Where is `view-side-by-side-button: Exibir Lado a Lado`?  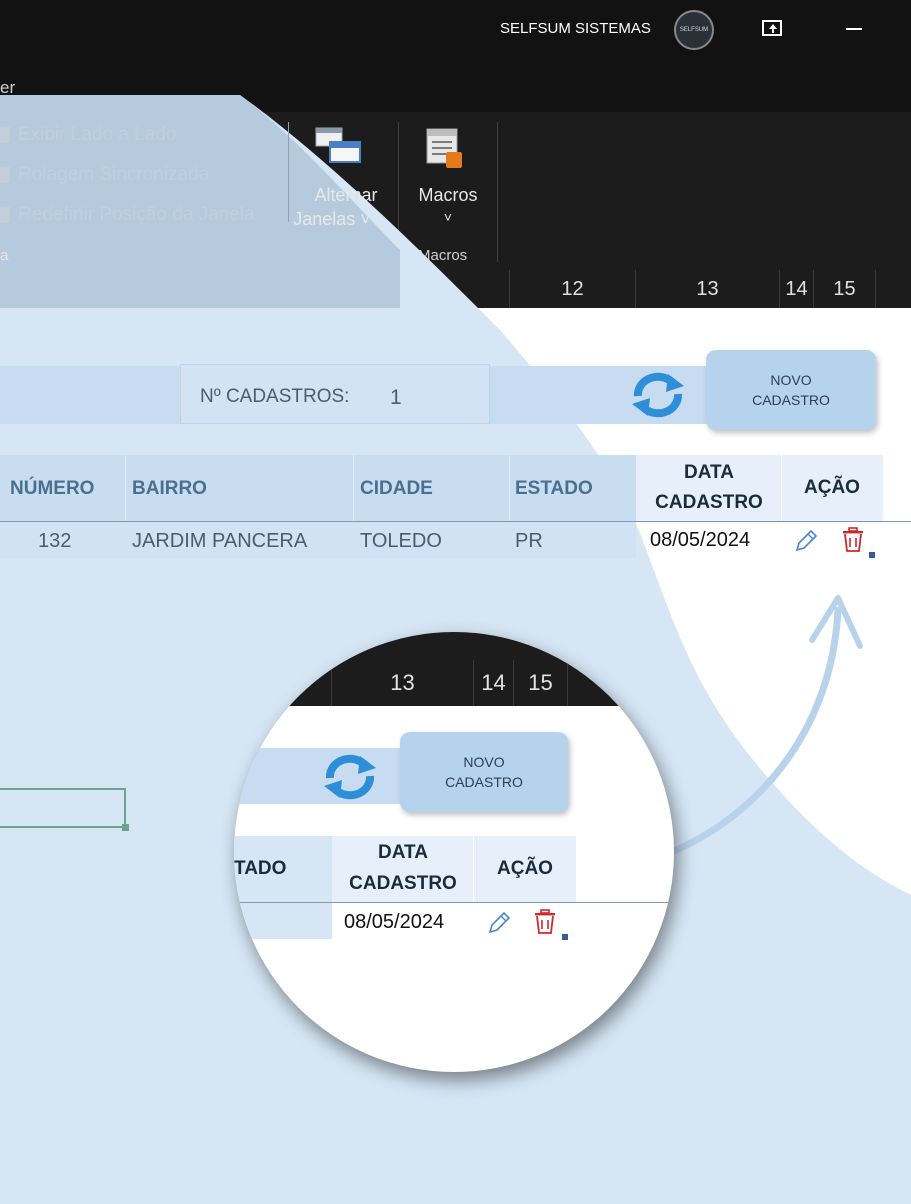 view-side-by-side-button: Exibir Lado a Lado is located at coordinates (88, 135).